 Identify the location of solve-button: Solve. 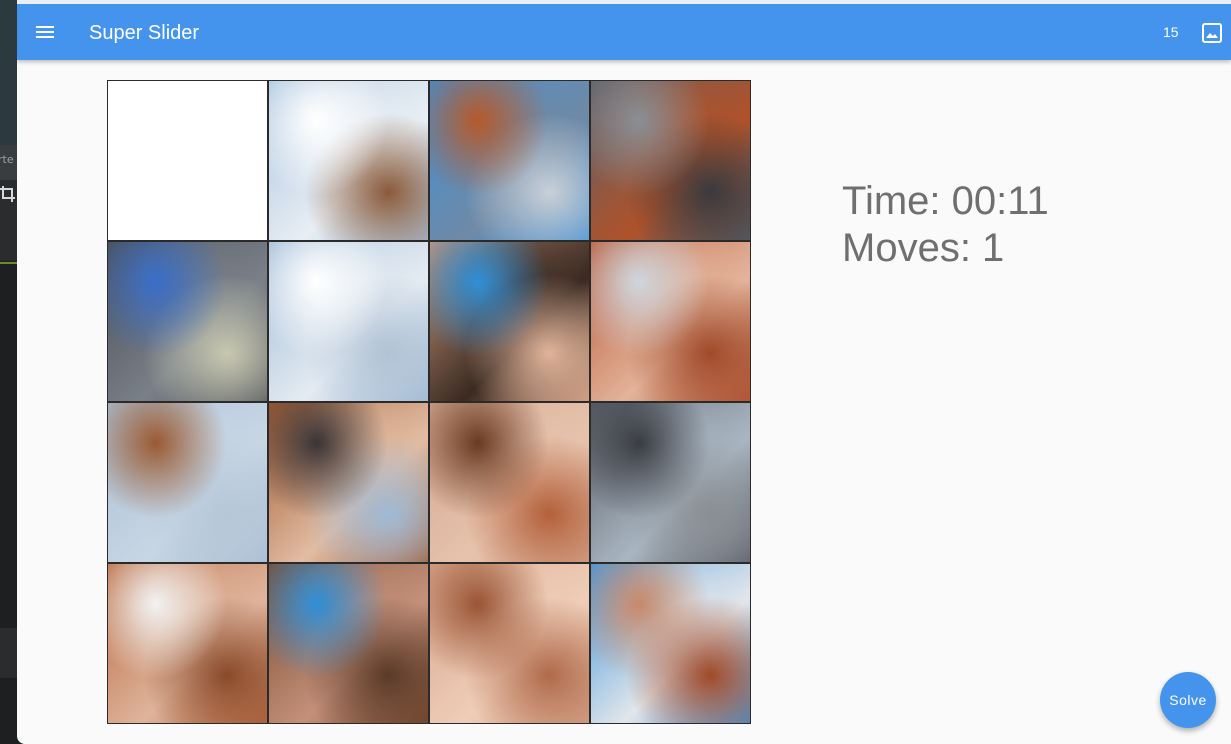
(1188, 700).